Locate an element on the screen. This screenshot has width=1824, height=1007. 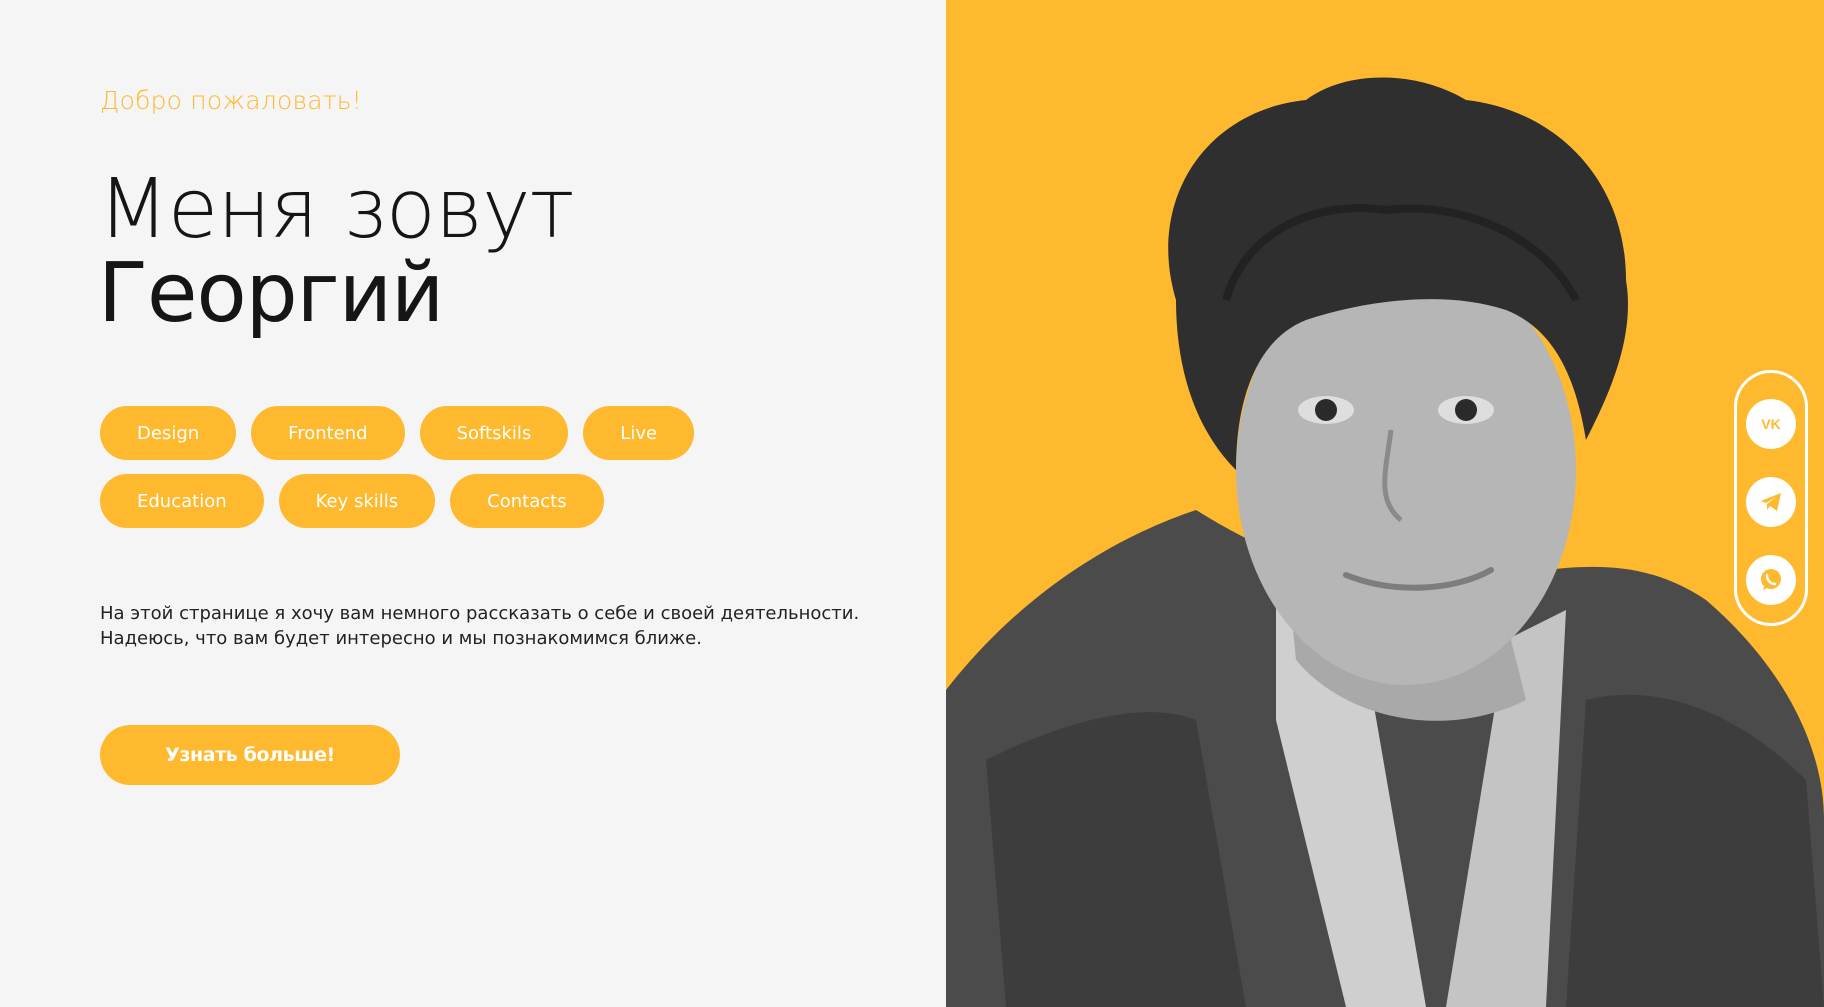
social-links: VK is located at coordinates (1771, 498).